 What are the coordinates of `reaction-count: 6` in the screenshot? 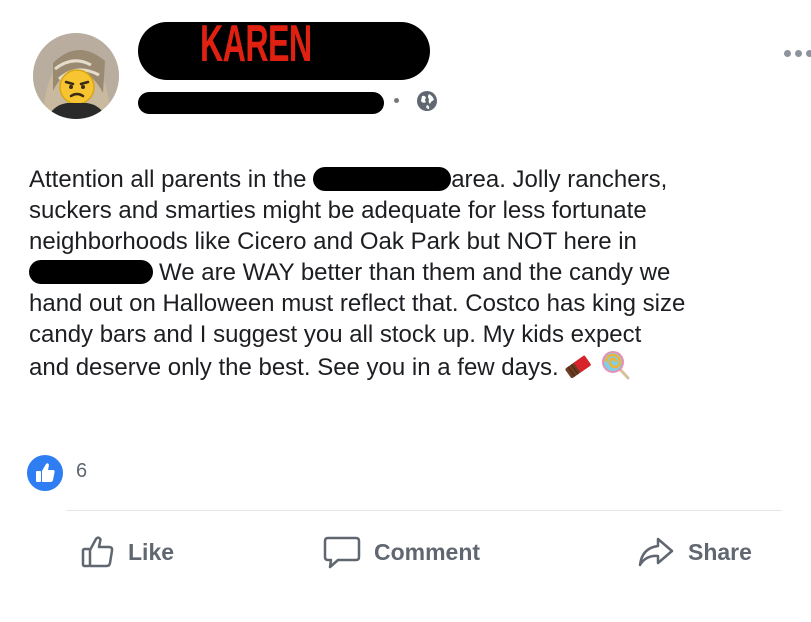 It's located at (81, 471).